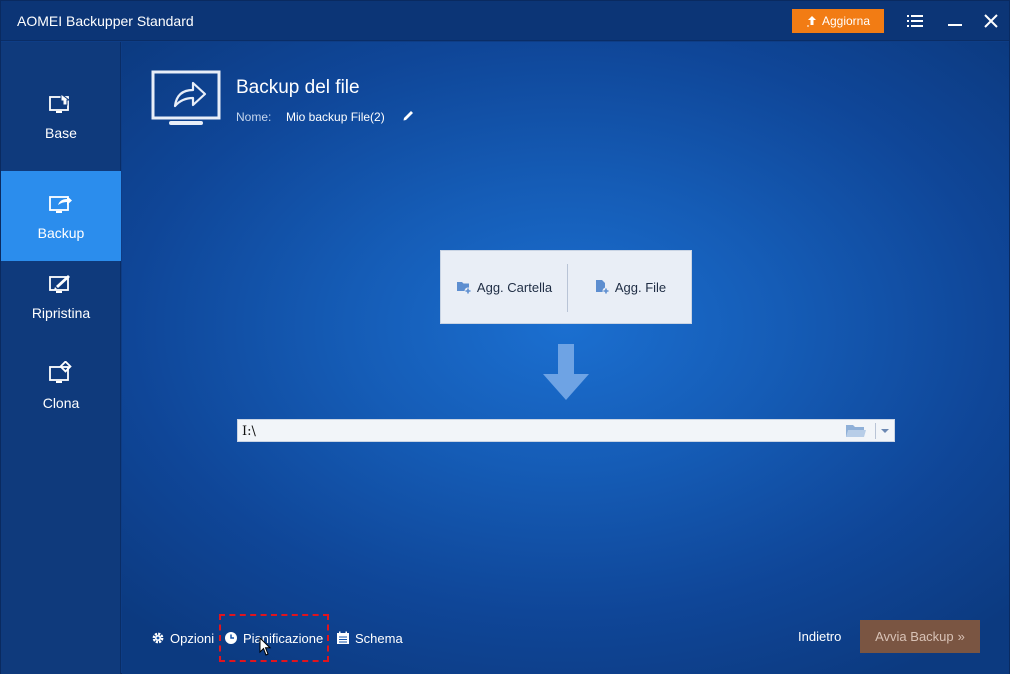 The width and height of the screenshot is (1010, 674). What do you see at coordinates (514, 287) in the screenshot?
I see `add-folder-label: Agg. Cartella` at bounding box center [514, 287].